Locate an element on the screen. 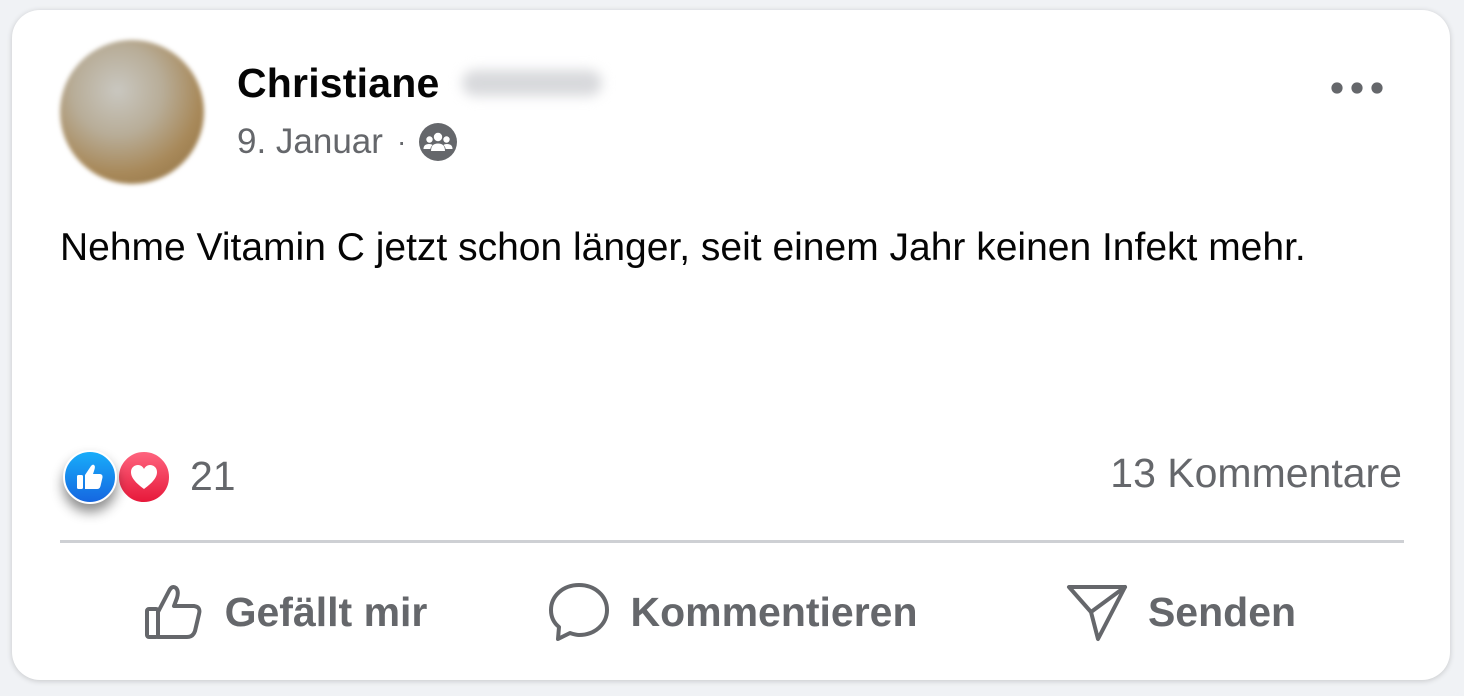 The image size is (1464, 696). send-button: Senden is located at coordinates (1180, 612).